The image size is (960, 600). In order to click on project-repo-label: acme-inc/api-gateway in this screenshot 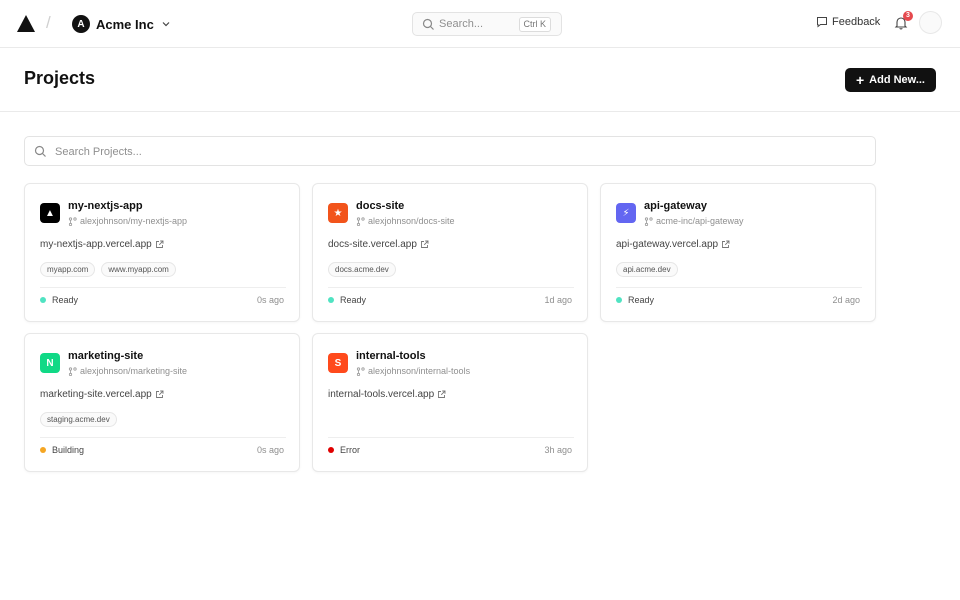, I will do `click(700, 221)`.